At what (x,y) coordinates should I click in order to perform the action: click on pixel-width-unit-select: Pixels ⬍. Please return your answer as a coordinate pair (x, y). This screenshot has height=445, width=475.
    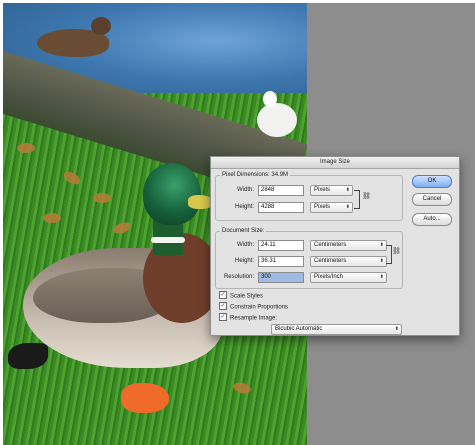
    Looking at the image, I should click on (331, 190).